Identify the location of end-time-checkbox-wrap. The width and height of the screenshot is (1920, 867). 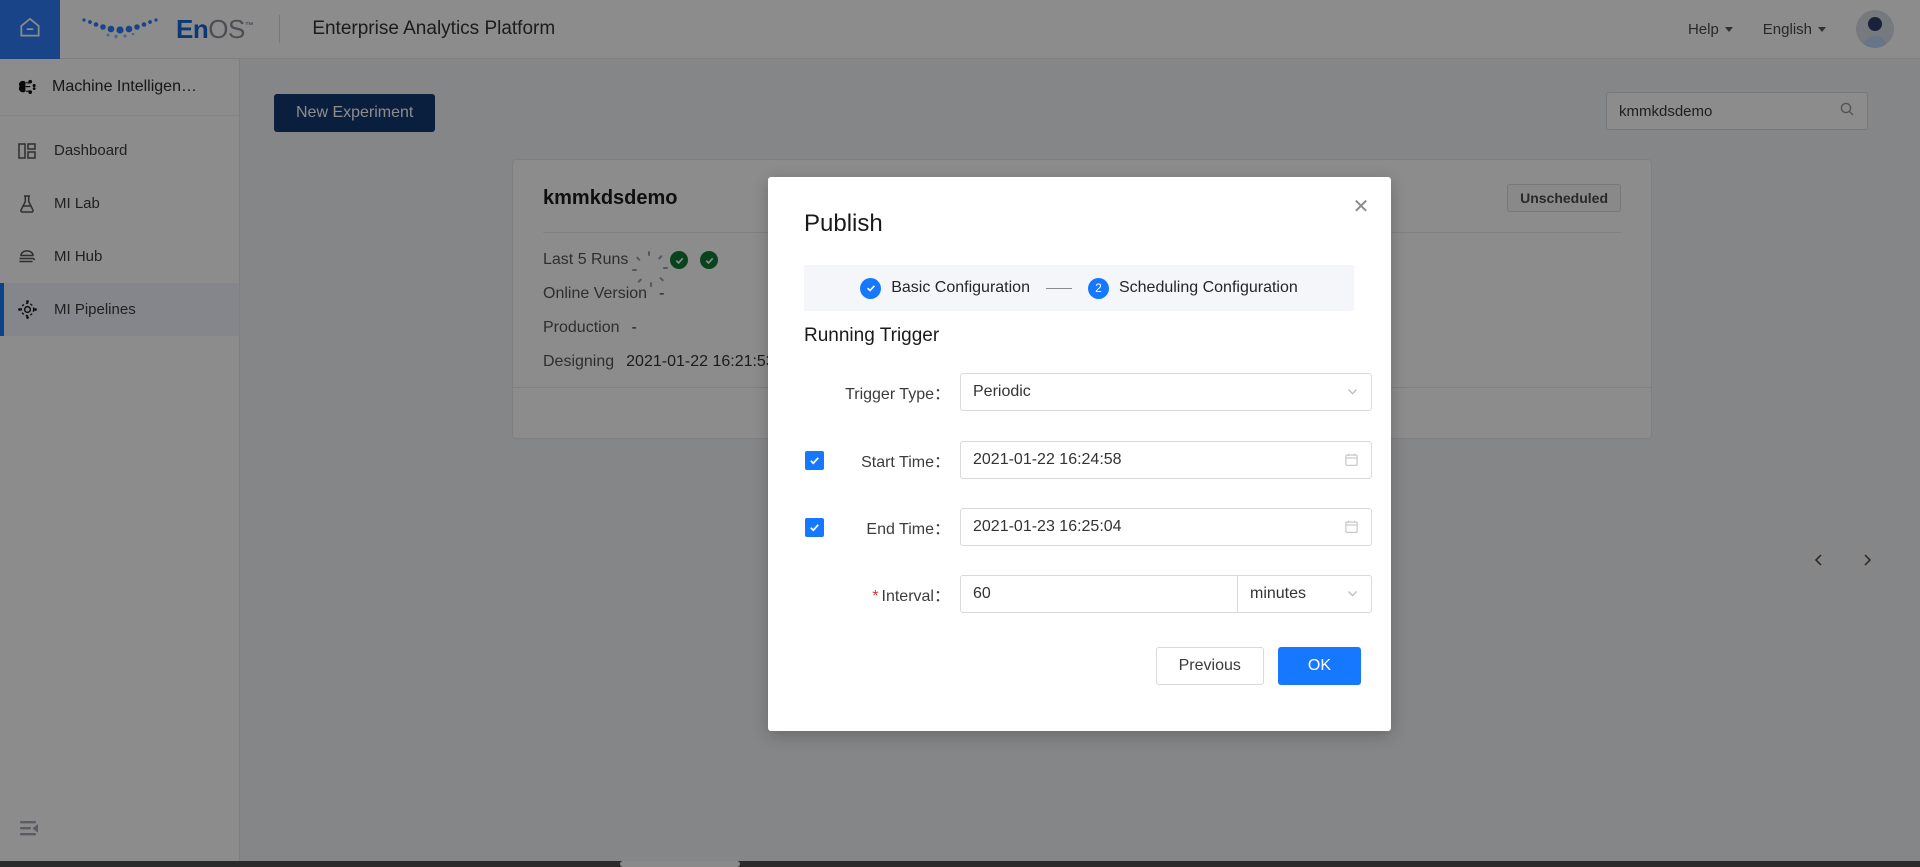
(814, 527).